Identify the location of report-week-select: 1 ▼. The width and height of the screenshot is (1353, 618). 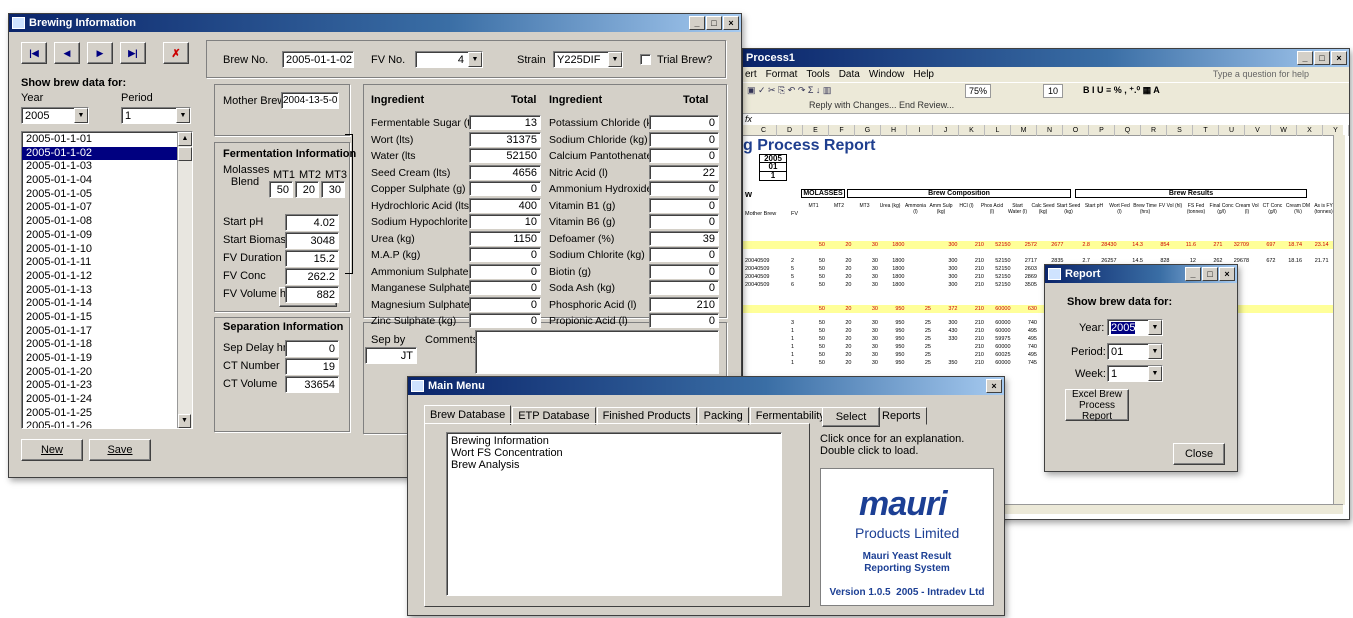
(1135, 373).